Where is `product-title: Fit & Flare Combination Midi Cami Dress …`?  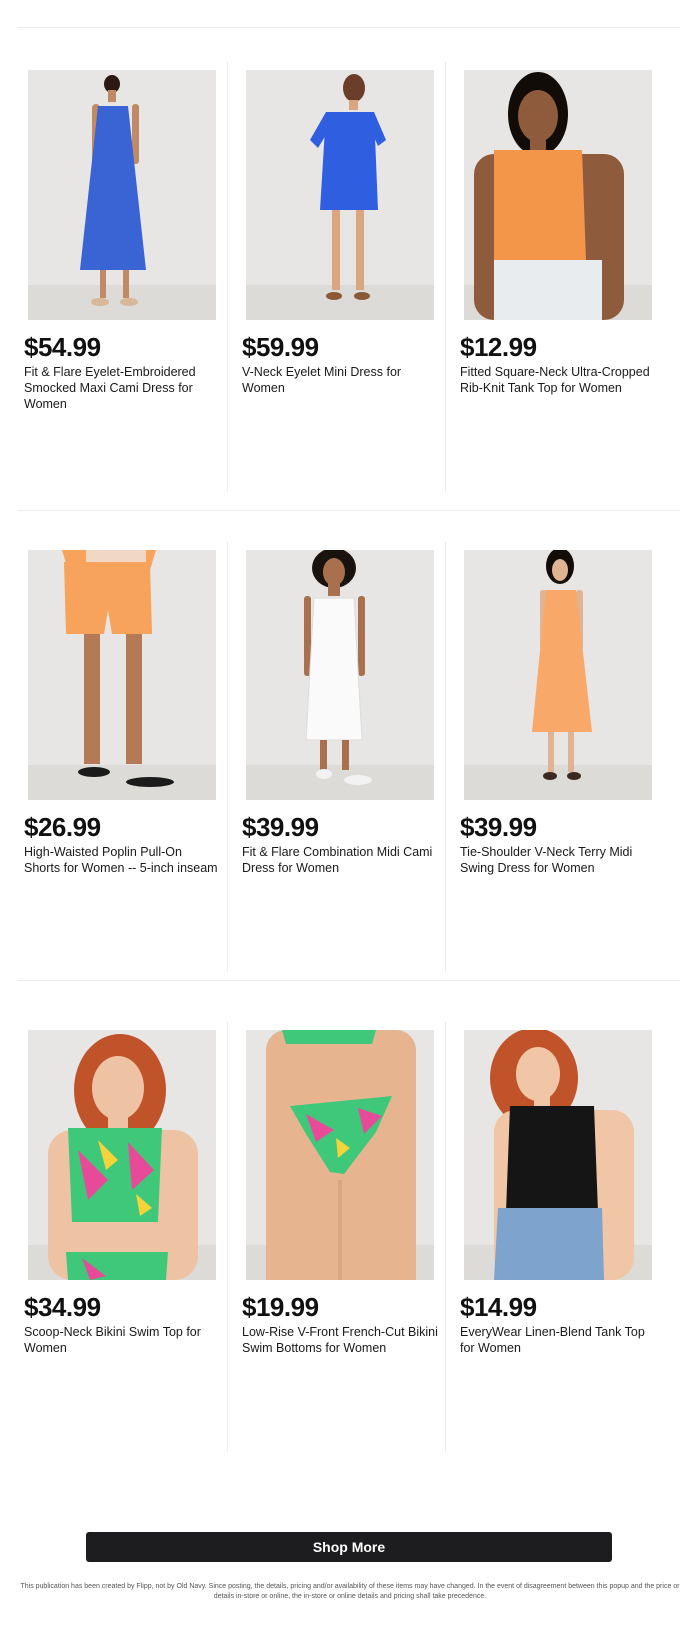 product-title: Fit & Flare Combination Midi Cami Dress … is located at coordinates (340, 860).